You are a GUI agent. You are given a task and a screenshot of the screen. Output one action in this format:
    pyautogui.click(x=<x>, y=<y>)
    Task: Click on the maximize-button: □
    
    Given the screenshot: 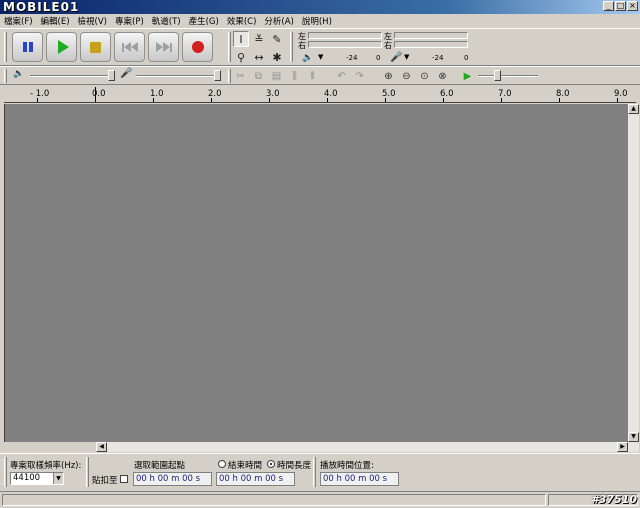 What is the action you would take?
    pyautogui.click(x=620, y=6)
    